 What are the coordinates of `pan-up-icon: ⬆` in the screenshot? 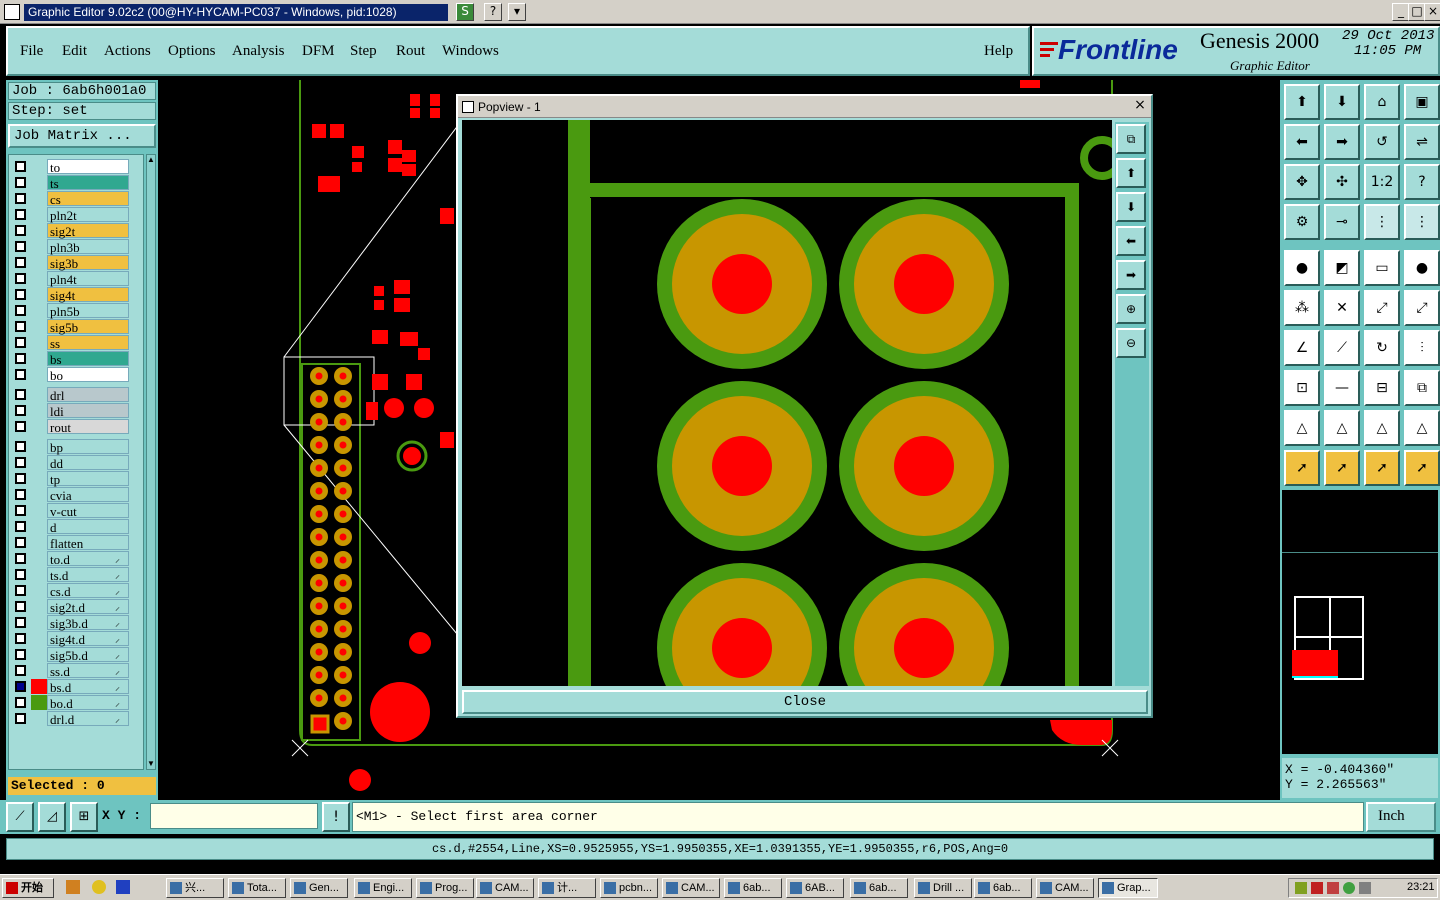 It's located at (1131, 173).